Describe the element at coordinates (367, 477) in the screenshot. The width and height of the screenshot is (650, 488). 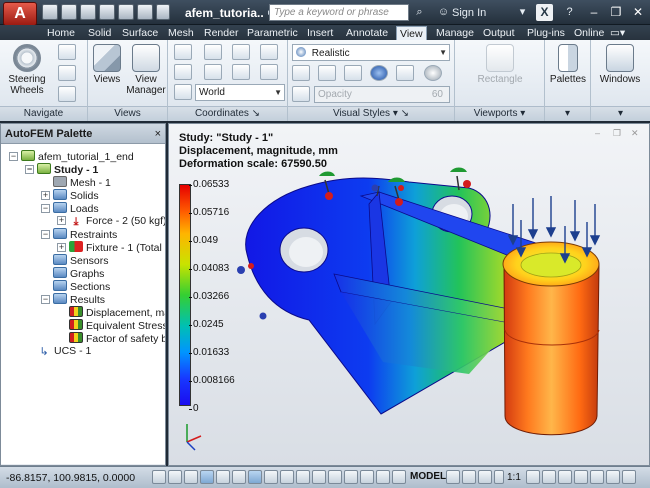
I see `annotation-monitor-icon` at that location.